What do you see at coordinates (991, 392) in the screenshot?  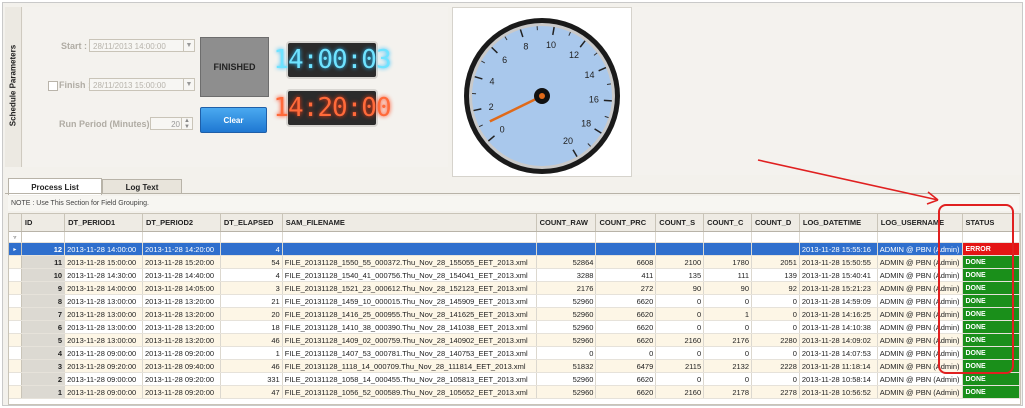 I see `status-badge: DONE` at bounding box center [991, 392].